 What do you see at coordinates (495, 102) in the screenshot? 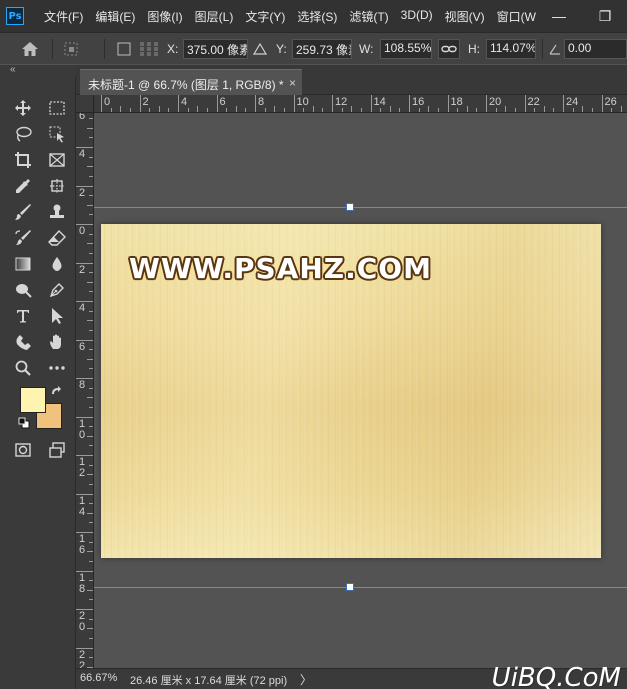
I see `ruler-label: 20` at bounding box center [495, 102].